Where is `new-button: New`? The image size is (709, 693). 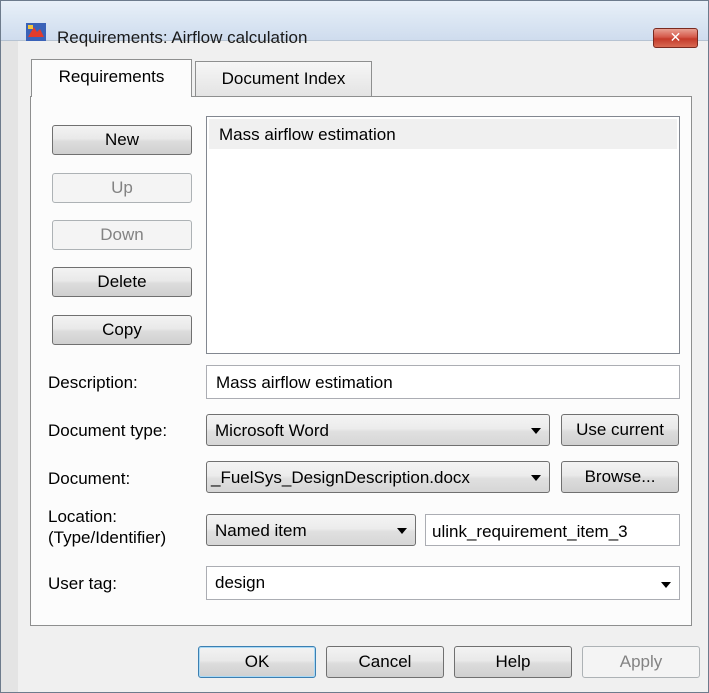 new-button: New is located at coordinates (122, 140).